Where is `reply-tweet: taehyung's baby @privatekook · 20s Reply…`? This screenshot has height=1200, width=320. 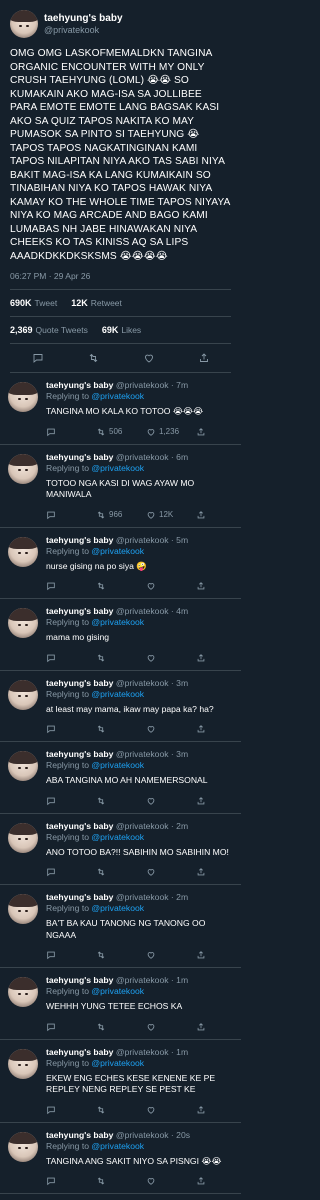 reply-tweet: taehyung's baby @privatekook · 20s Reply… is located at coordinates (120, 1158).